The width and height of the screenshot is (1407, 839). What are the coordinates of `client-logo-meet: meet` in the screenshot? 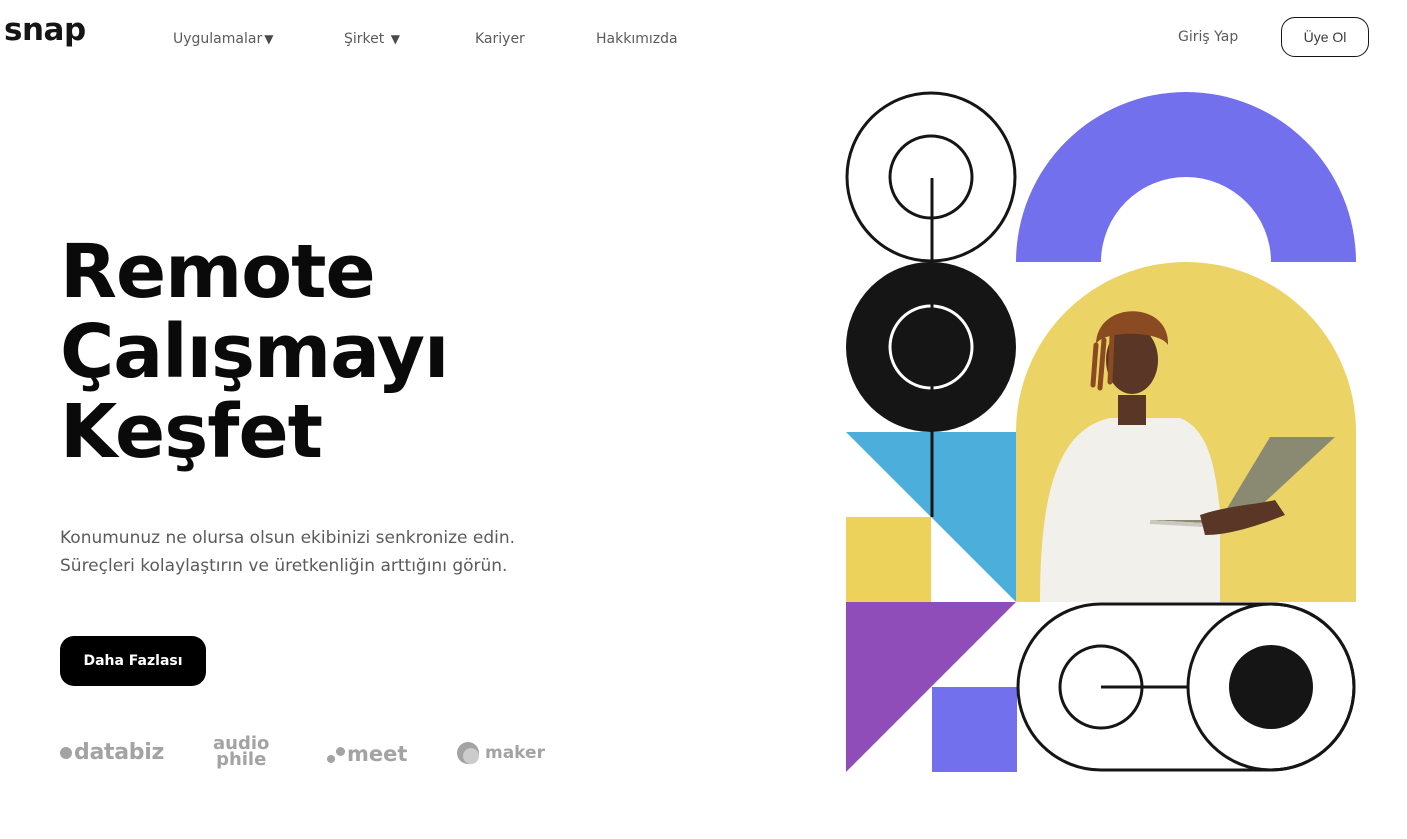 It's located at (367, 754).